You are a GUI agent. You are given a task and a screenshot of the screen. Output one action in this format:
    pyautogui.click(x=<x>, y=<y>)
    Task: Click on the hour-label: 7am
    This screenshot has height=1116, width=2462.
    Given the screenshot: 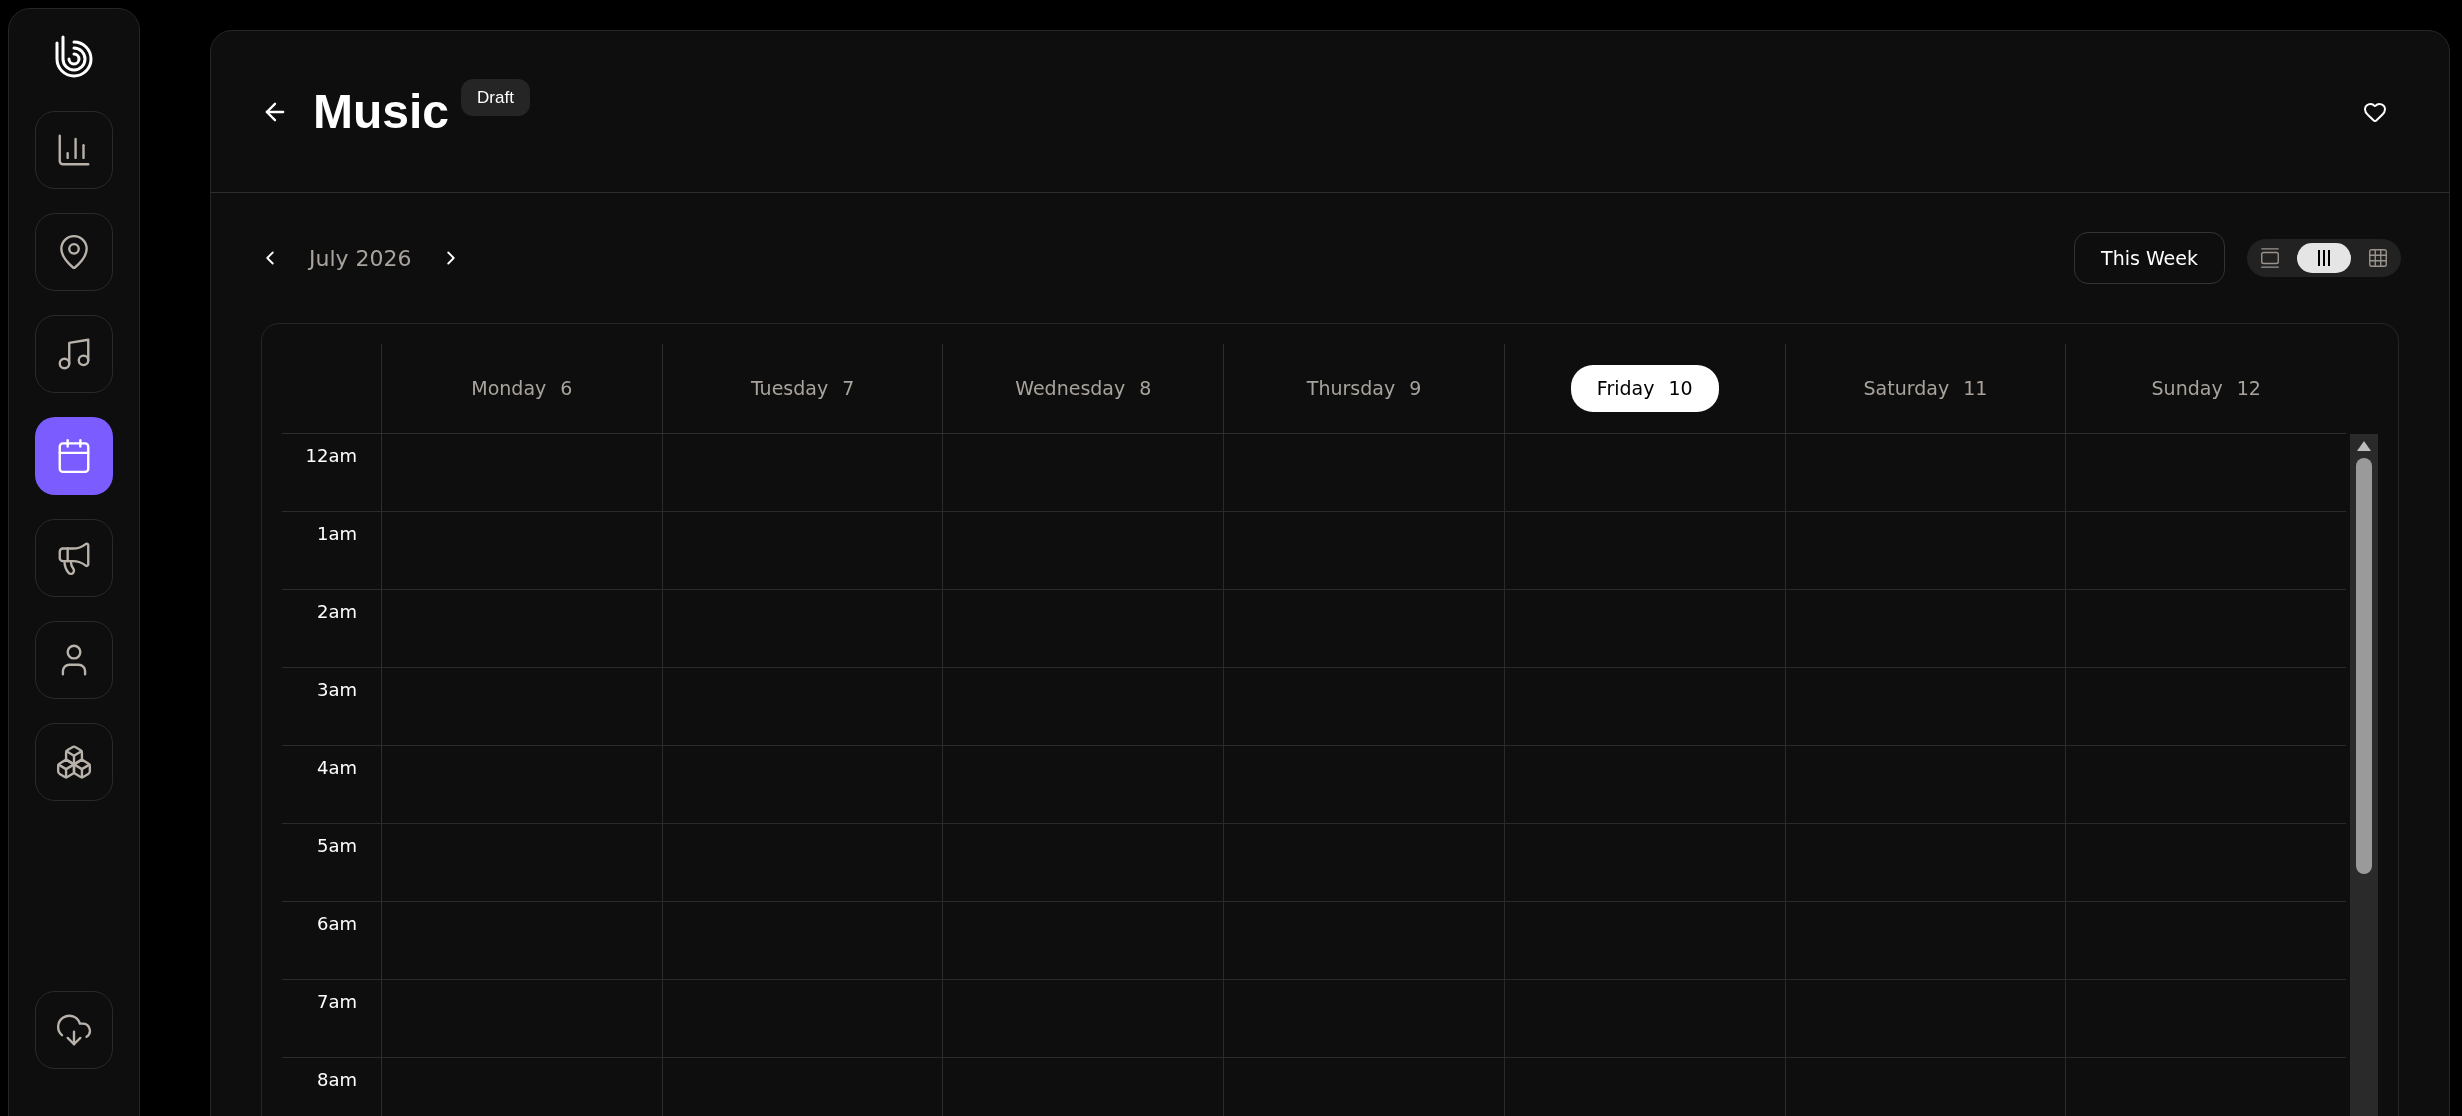 What is the action you would take?
    pyautogui.click(x=336, y=1002)
    